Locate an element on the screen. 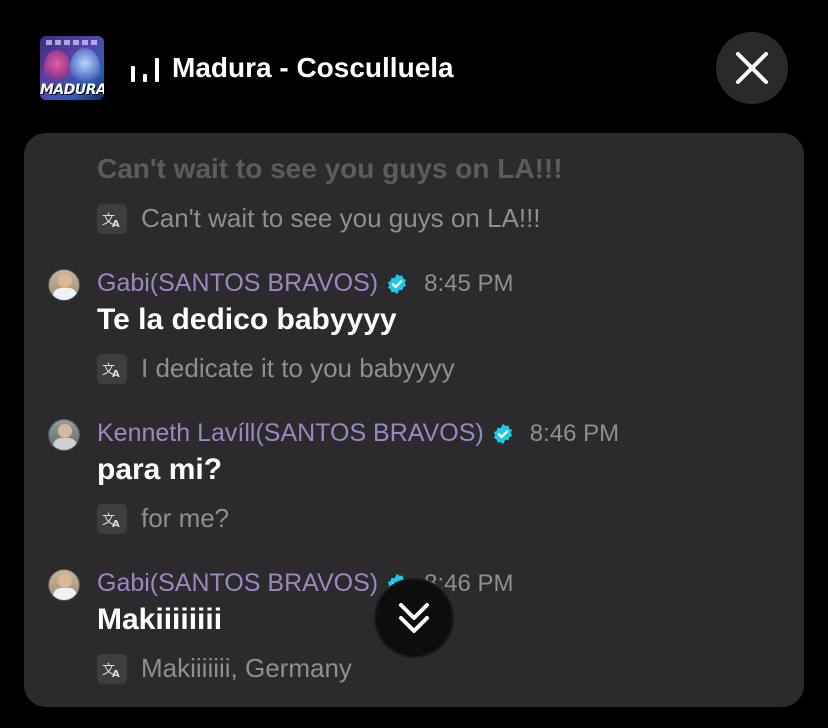  message-meta: Gabi(SANTOS BRAVOS) 8:46 PM is located at coordinates (305, 583).